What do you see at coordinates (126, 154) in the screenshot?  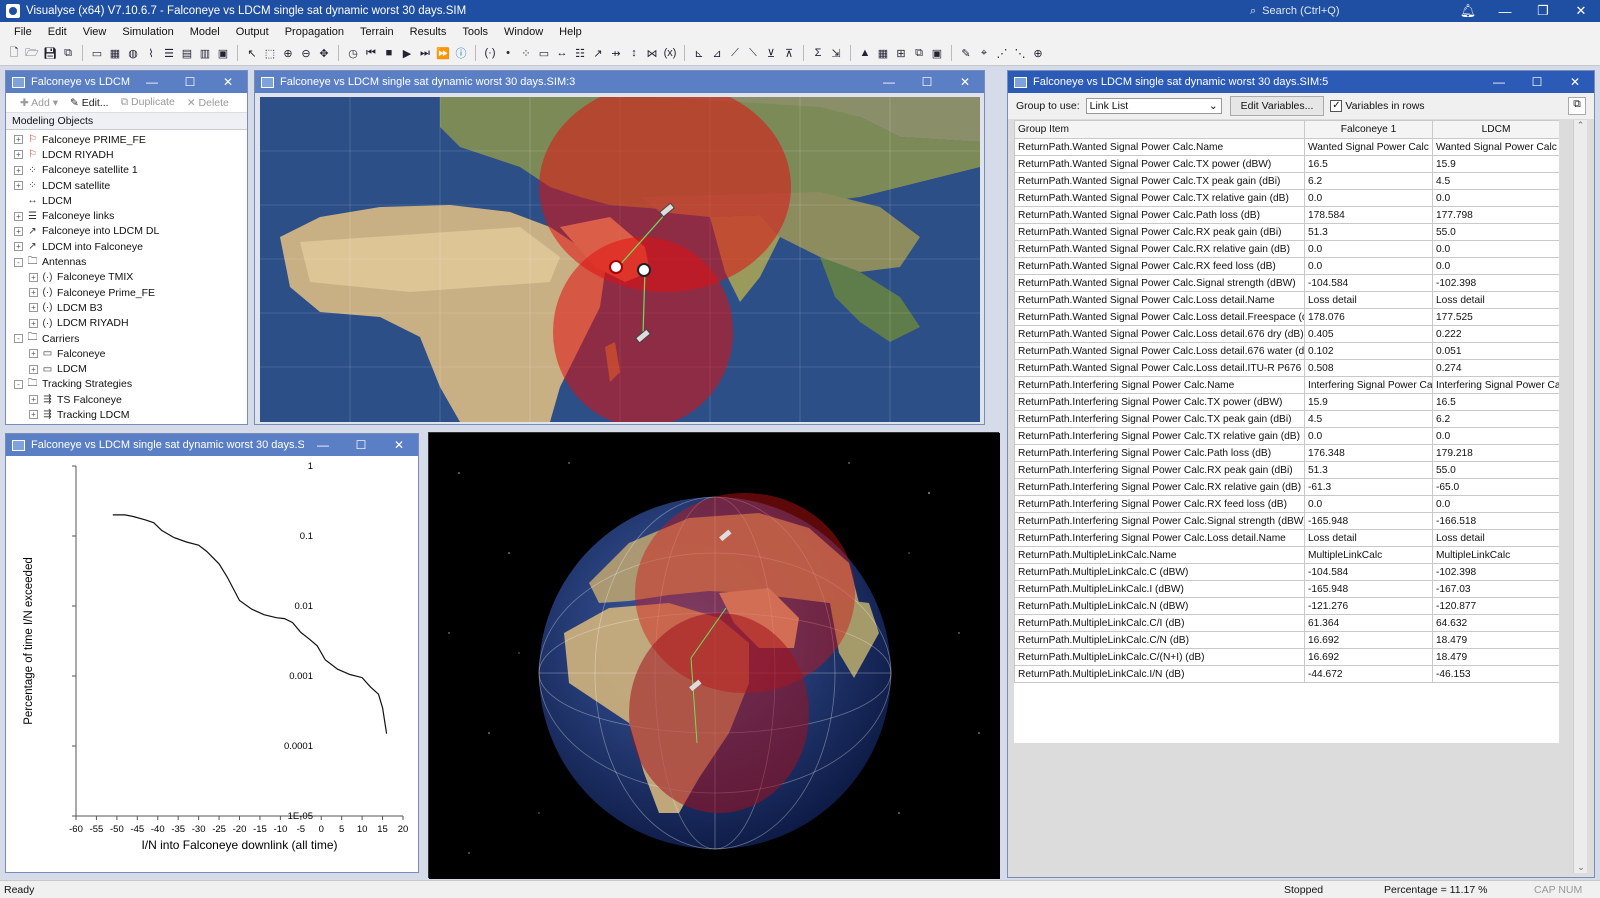 I see `tree-item: + ⚐ LDCM RIYADH` at bounding box center [126, 154].